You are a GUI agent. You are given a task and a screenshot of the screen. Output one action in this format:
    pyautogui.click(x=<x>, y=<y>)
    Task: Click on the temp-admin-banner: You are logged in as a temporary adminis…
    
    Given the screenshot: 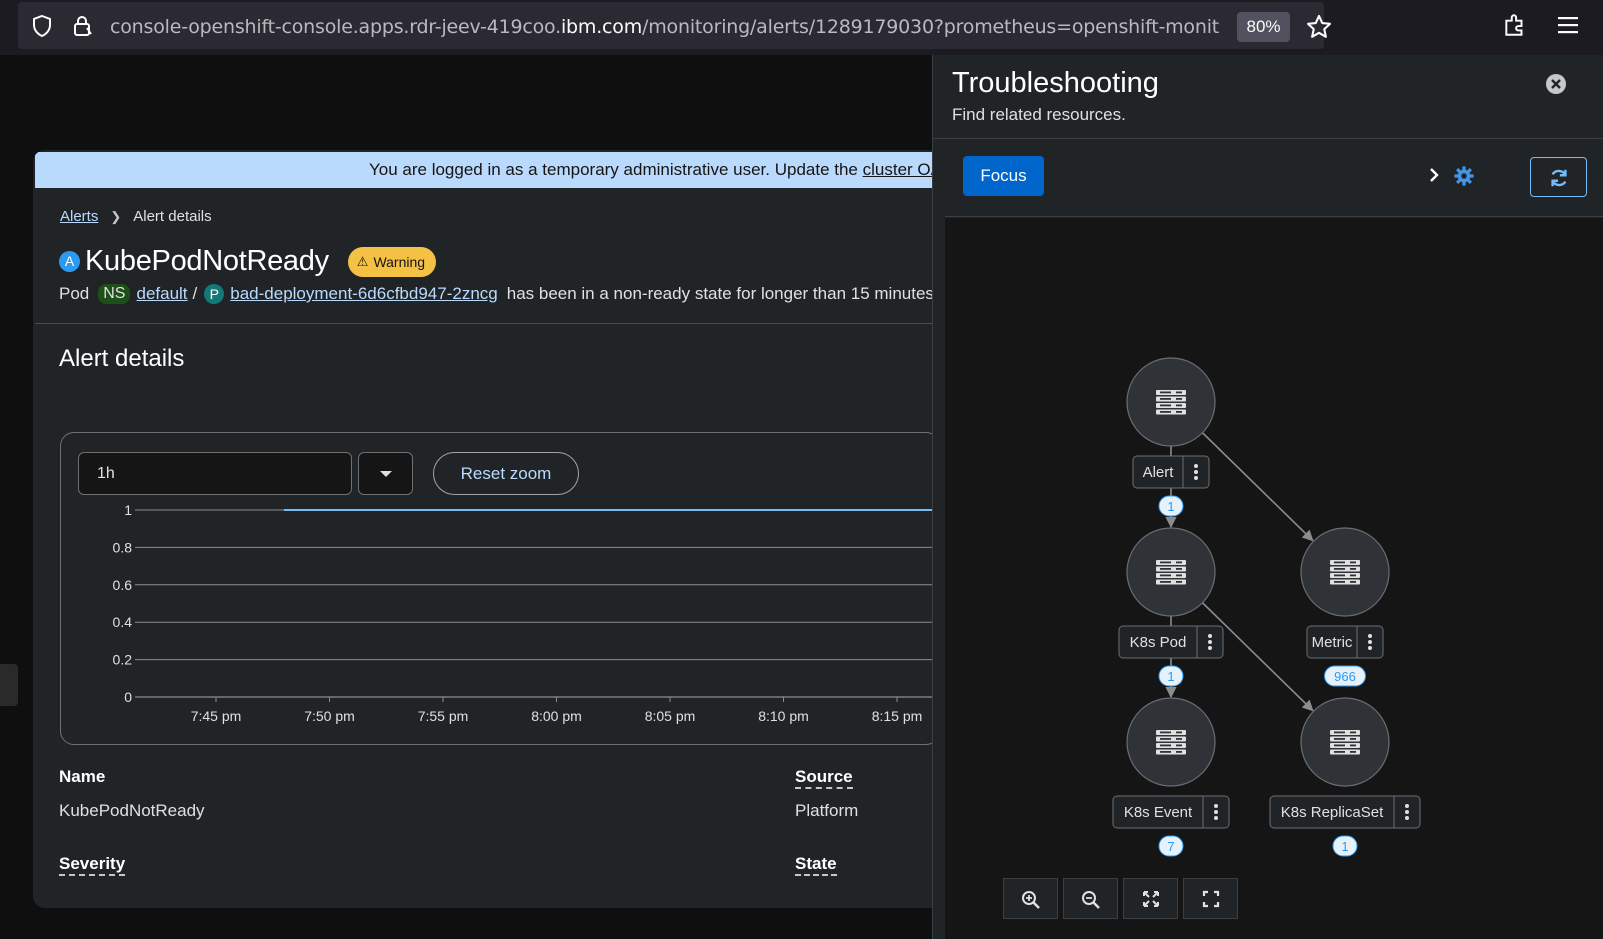 What is the action you would take?
    pyautogui.click(x=483, y=170)
    